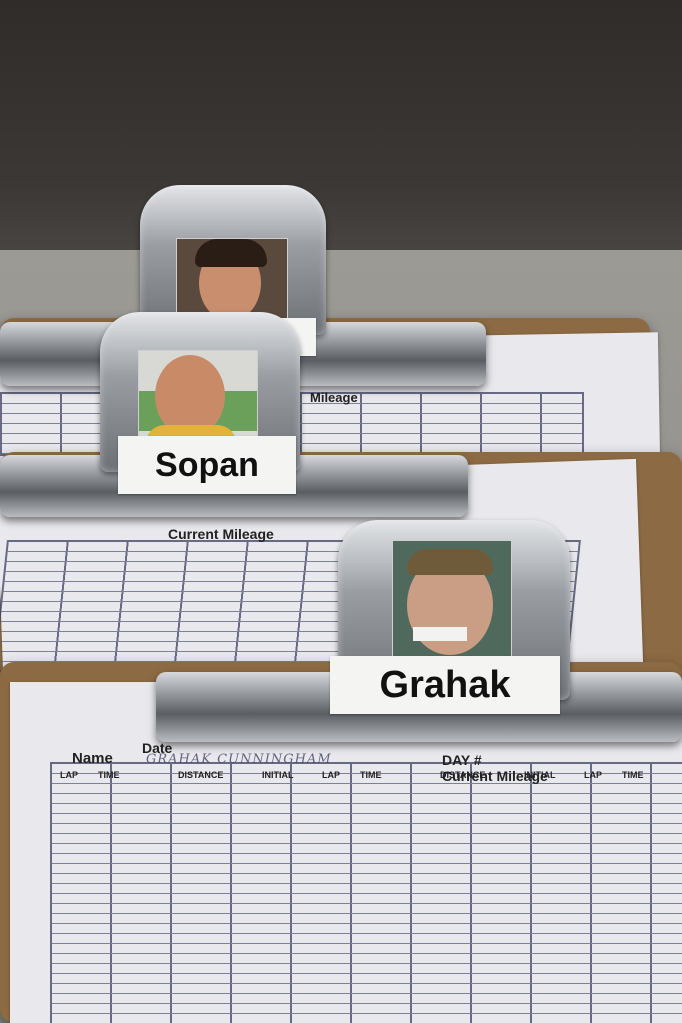 This screenshot has height=1023, width=682. I want to click on clipboard-back-mileage-label: Mileage, so click(334, 397).